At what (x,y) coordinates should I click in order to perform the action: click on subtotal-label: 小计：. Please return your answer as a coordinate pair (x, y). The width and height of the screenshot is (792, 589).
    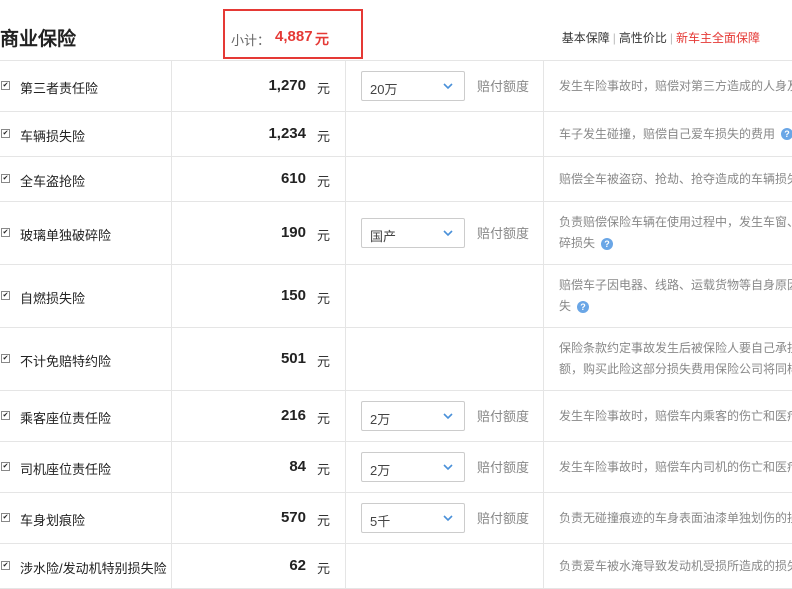
    Looking at the image, I should click on (251, 40).